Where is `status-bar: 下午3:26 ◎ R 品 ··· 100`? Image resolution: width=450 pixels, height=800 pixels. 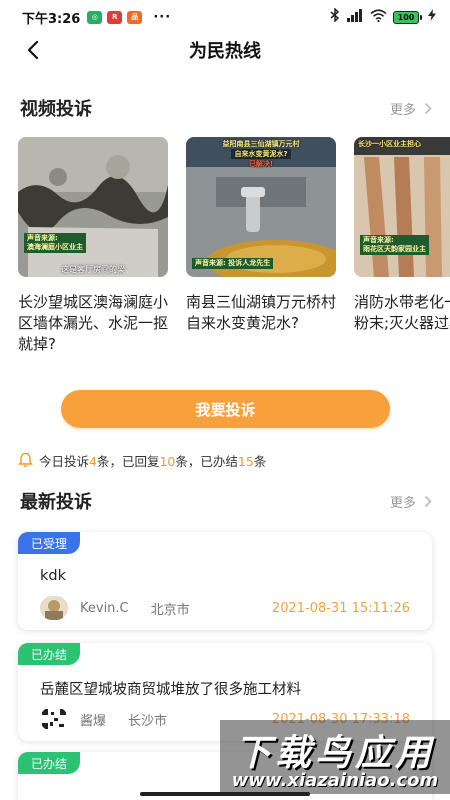
status-bar: 下午3:26 ◎ R 品 ··· 100 is located at coordinates (225, 17).